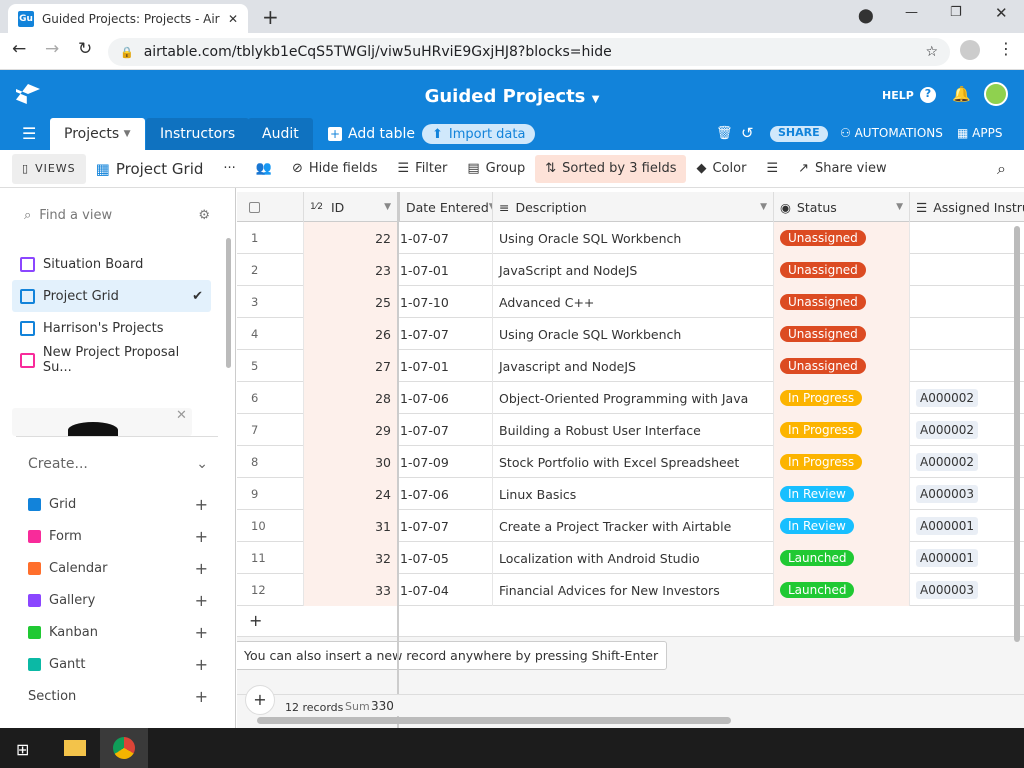 The image size is (1024, 768). I want to click on new-tab-icon: +, so click(270, 17).